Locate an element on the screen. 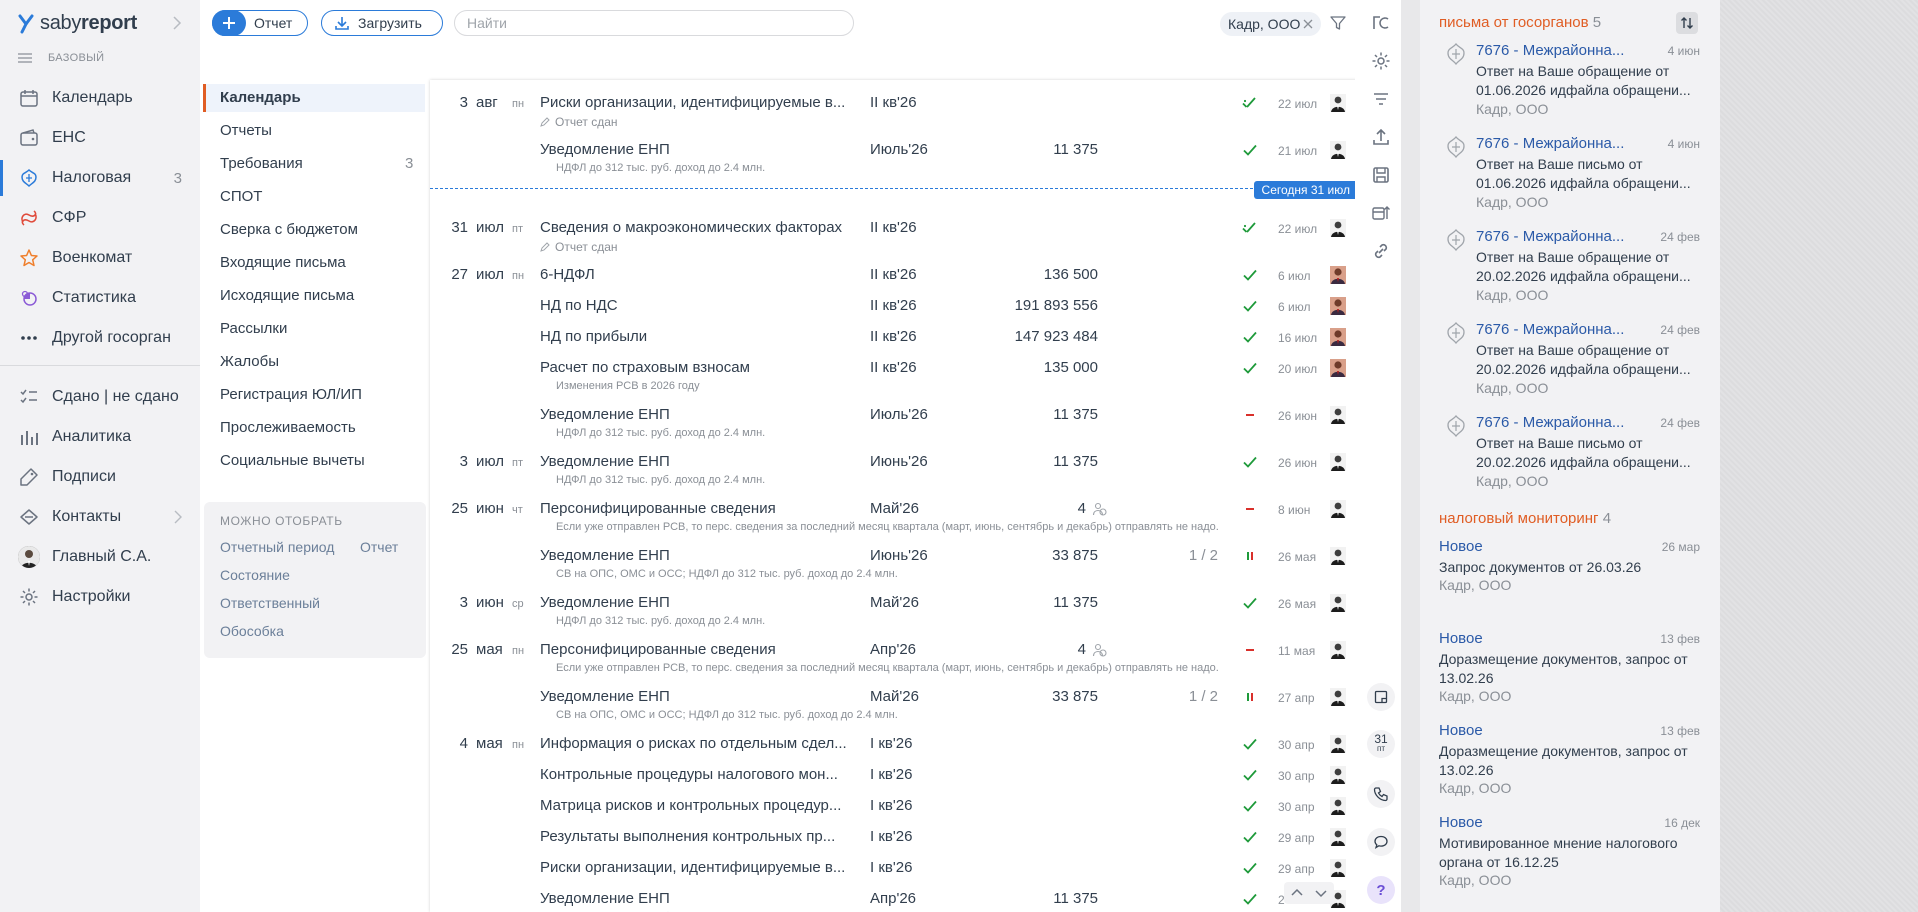 This screenshot has height=912, width=1918. link-icon is located at coordinates (1381, 251).